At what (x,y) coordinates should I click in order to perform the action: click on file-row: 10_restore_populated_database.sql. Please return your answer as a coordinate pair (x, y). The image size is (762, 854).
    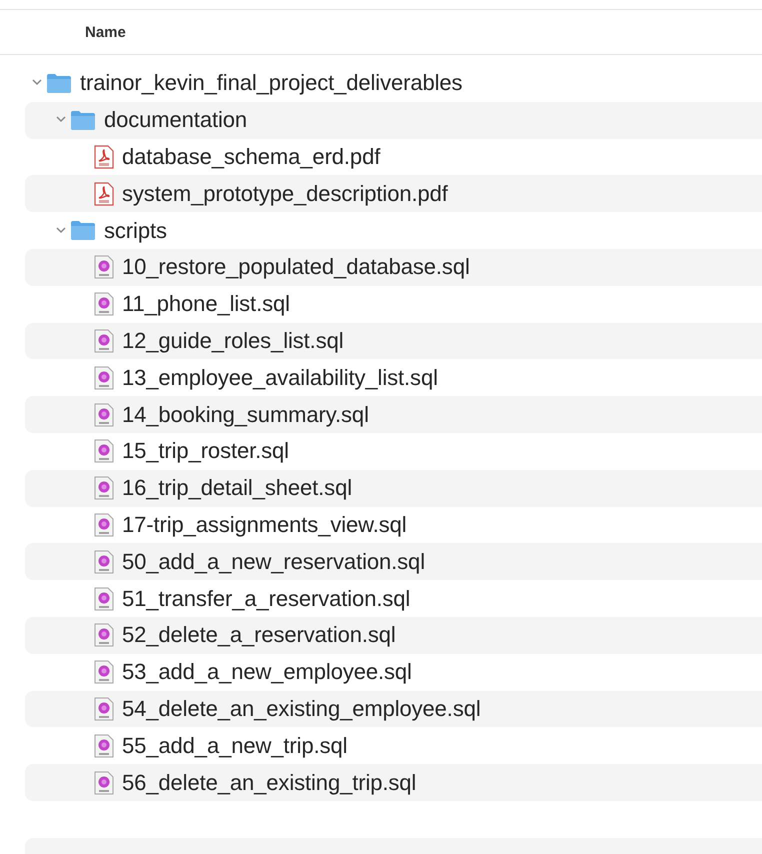
    Looking at the image, I should click on (393, 267).